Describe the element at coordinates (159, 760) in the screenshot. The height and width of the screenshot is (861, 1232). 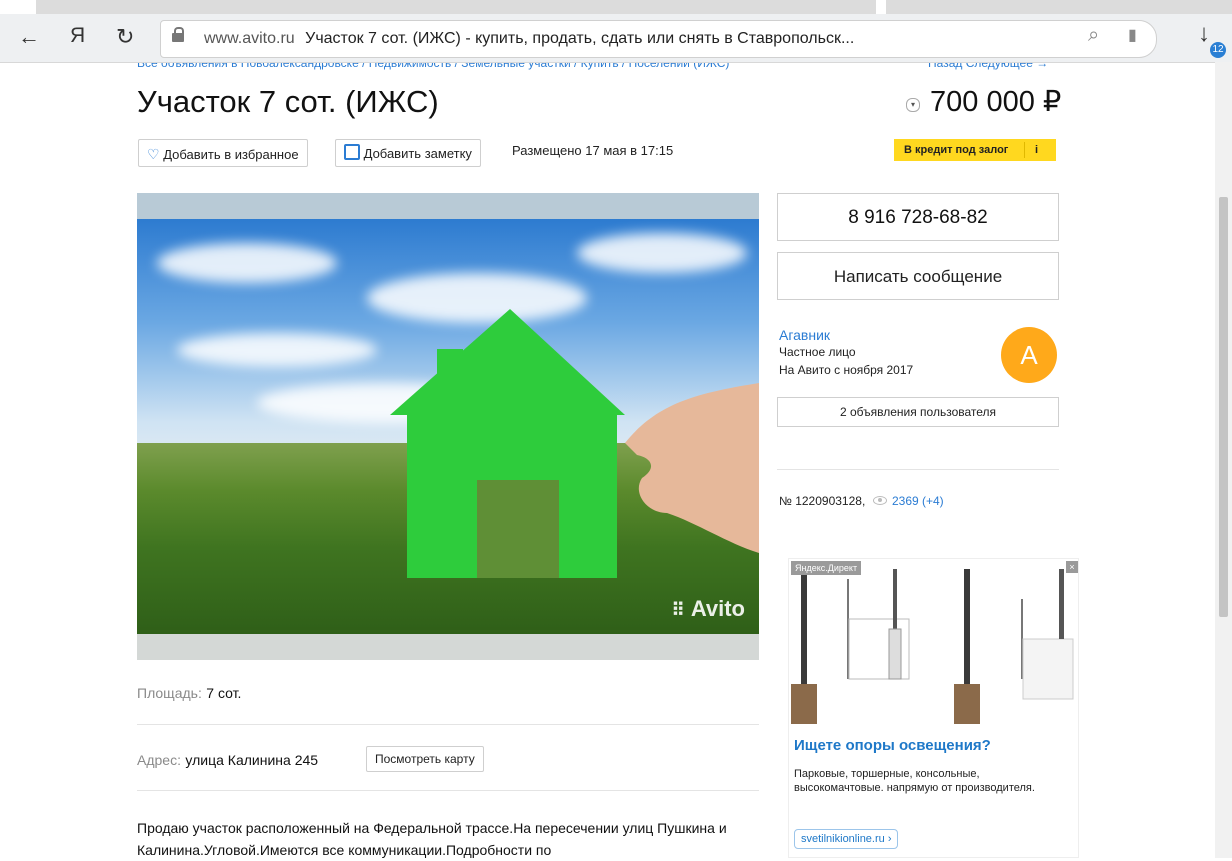
I see `address-label: Адрес:` at that location.